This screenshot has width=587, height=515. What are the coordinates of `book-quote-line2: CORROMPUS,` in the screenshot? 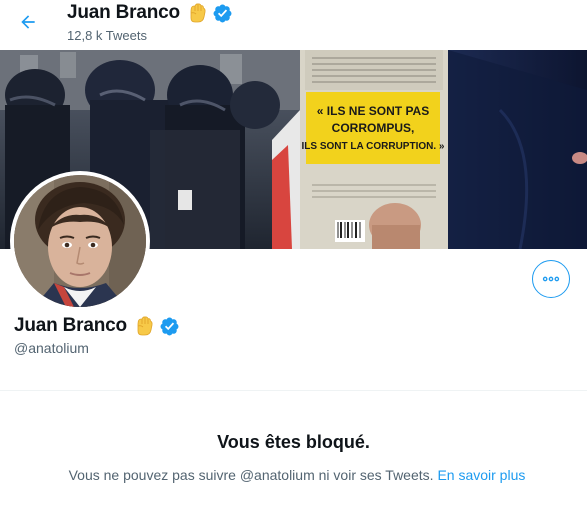 It's located at (373, 128).